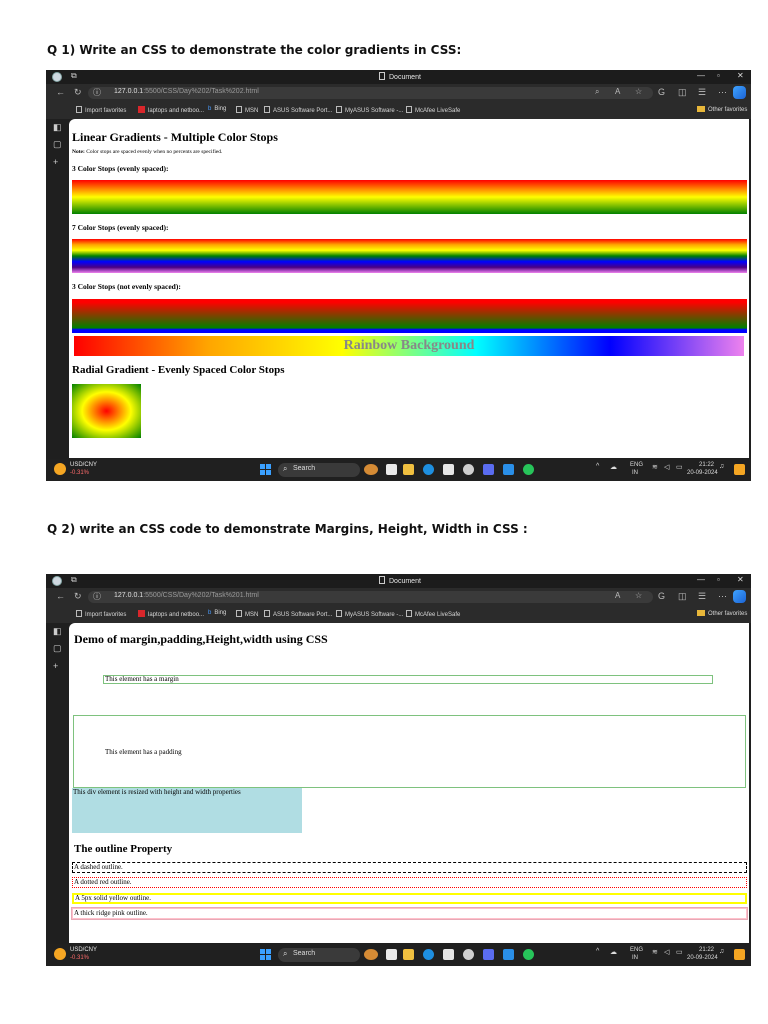 This screenshot has width=768, height=1024. What do you see at coordinates (285, 953) in the screenshot?
I see `search-icon: ⌕` at bounding box center [285, 953].